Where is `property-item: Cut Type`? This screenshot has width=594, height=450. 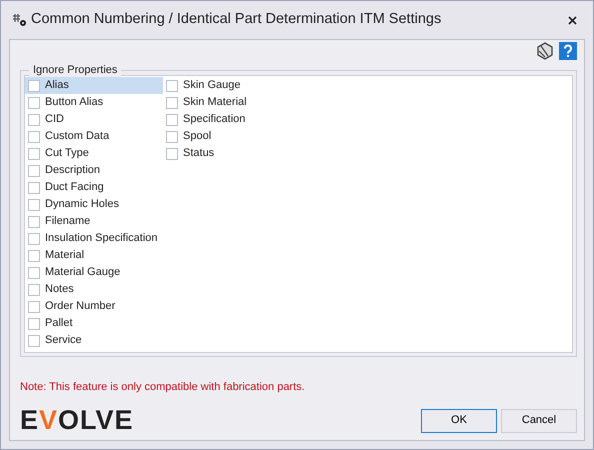
property-item: Cut Type is located at coordinates (94, 153).